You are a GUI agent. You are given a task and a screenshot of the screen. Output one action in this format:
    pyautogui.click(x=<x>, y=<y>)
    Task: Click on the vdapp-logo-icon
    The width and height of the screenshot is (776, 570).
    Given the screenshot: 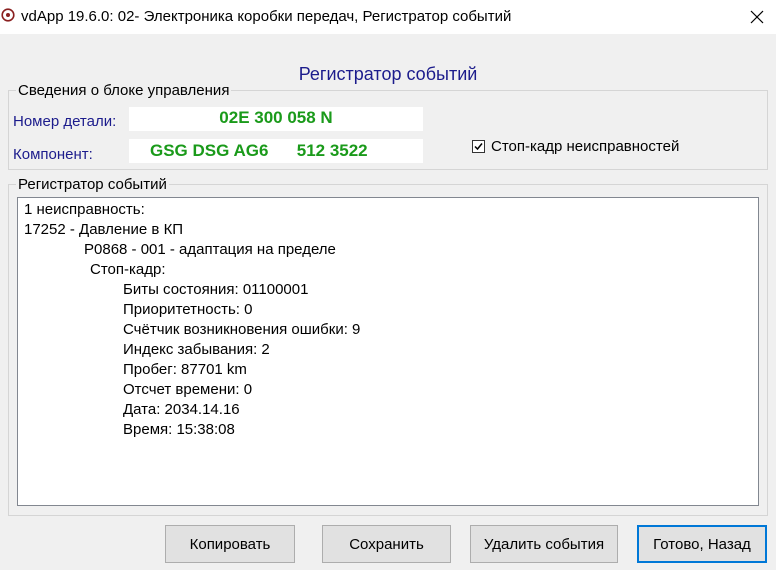 What is the action you would take?
    pyautogui.click(x=8, y=15)
    